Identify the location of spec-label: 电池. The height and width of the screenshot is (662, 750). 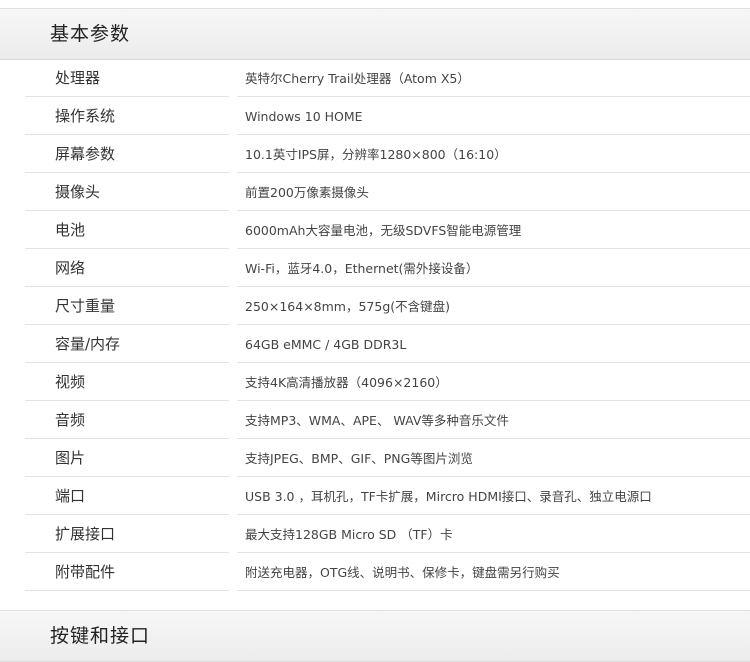
(127, 230).